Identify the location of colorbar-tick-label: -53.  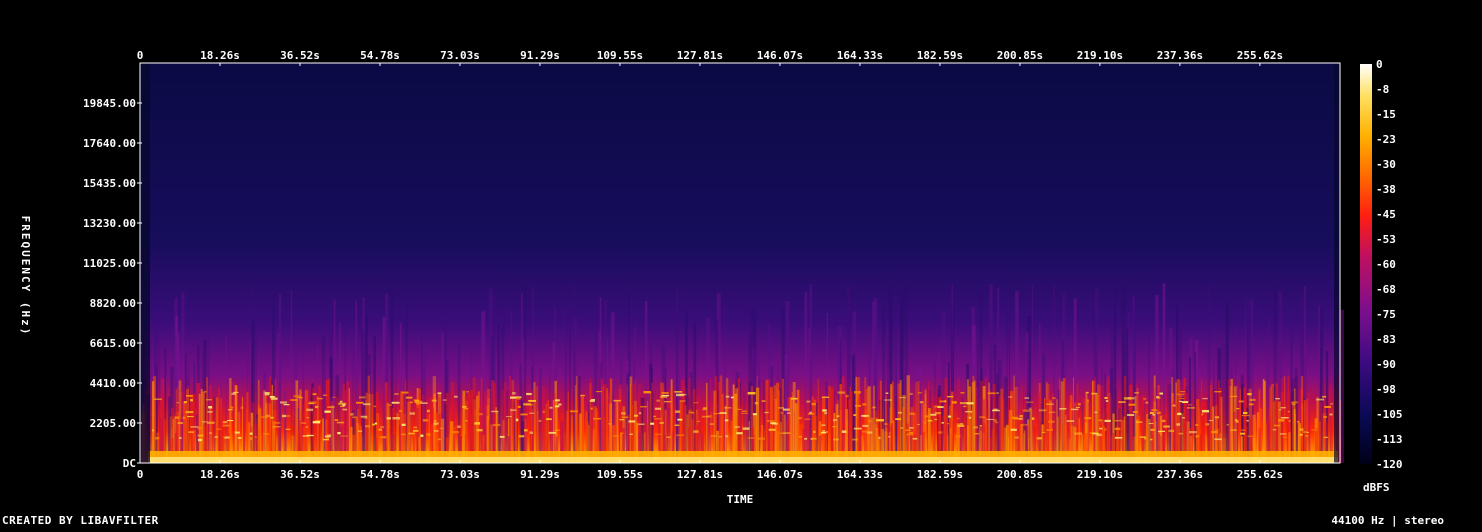
(1386, 239).